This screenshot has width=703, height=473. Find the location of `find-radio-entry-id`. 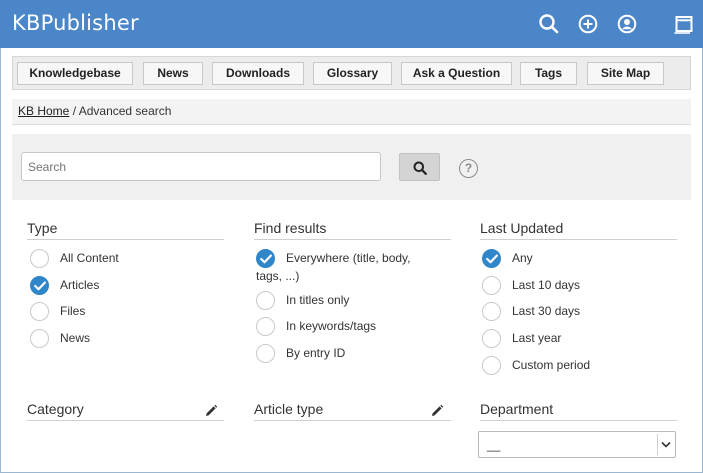

find-radio-entry-id is located at coordinates (265, 353).